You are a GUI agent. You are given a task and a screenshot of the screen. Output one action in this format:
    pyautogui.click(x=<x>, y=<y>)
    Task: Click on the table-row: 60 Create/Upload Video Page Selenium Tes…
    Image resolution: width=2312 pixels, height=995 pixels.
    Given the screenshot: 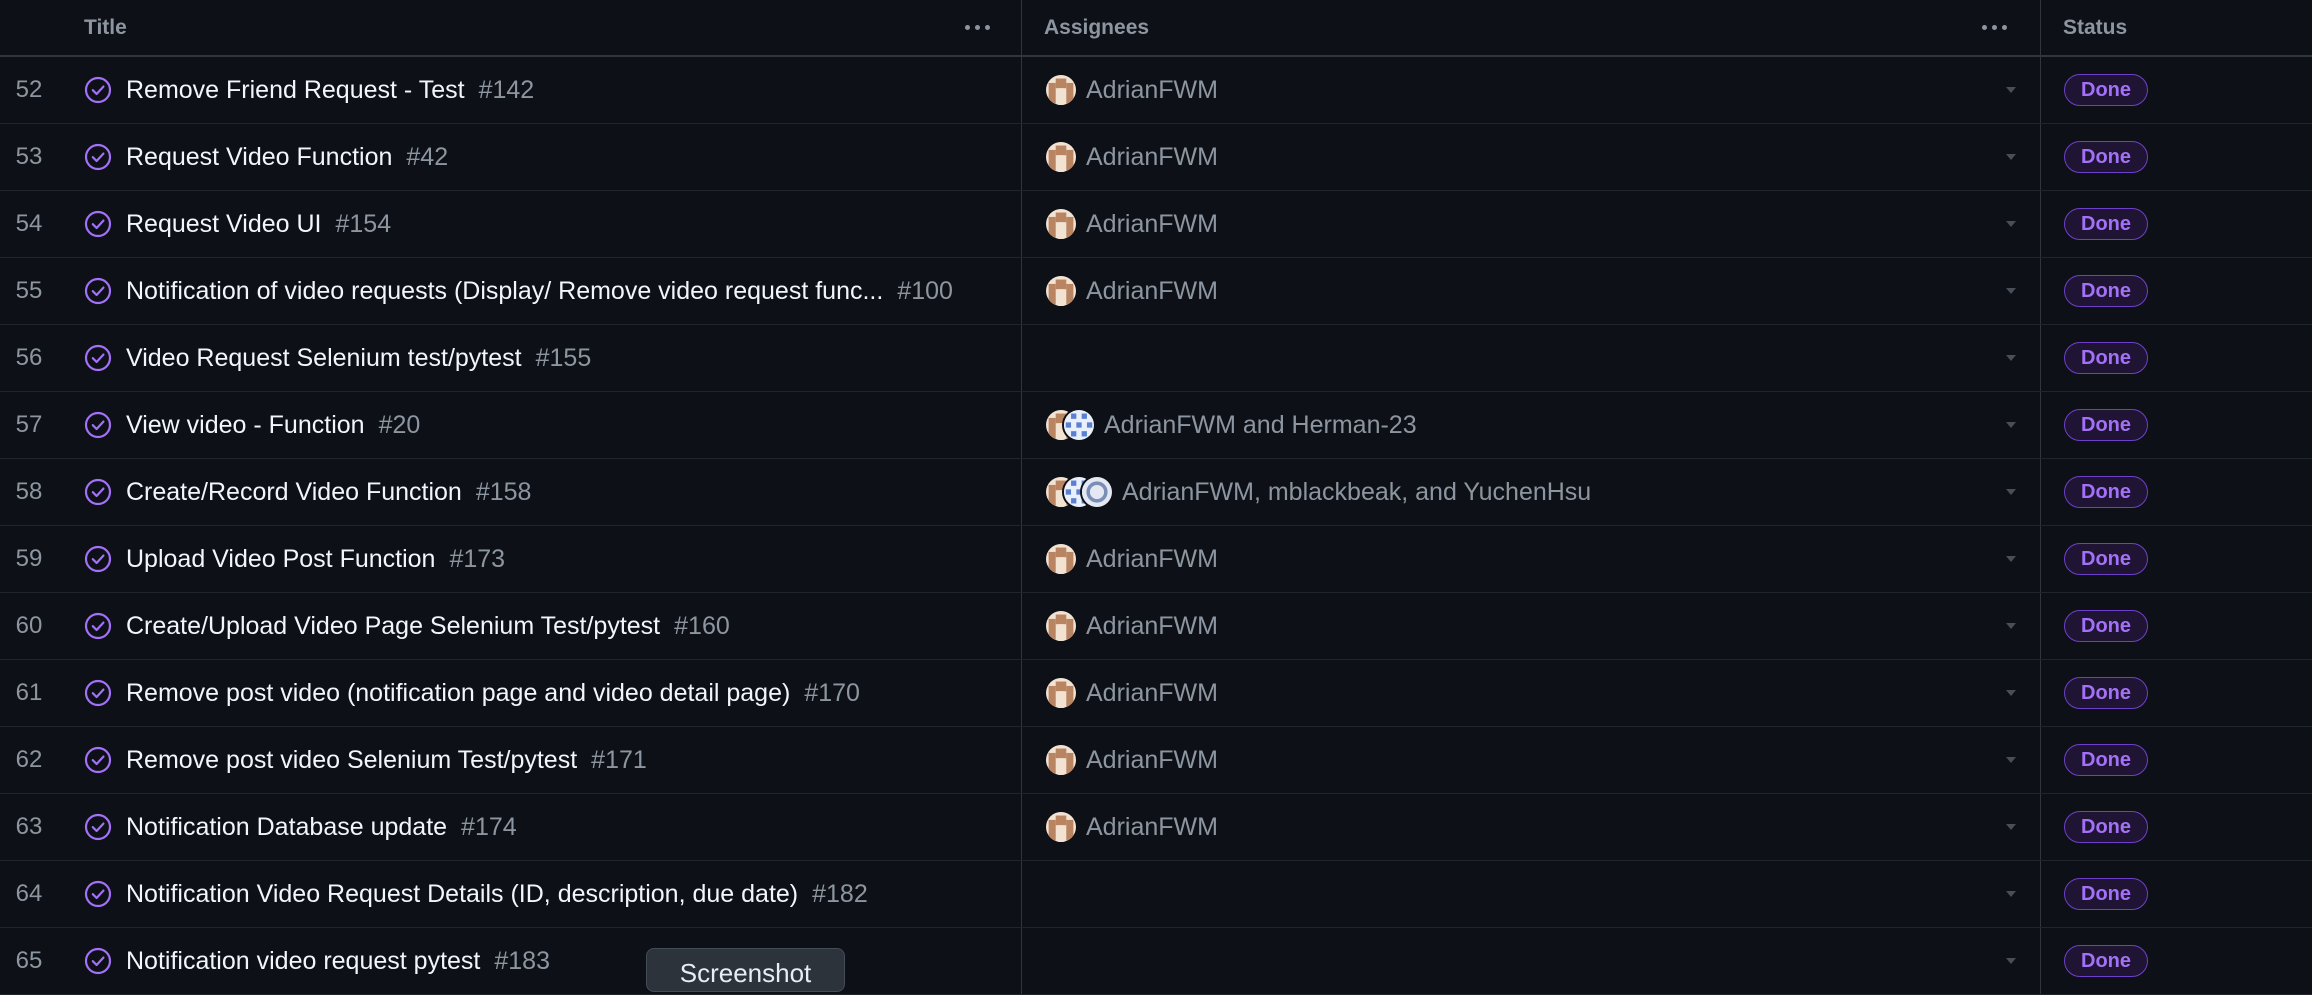 What is the action you would take?
    pyautogui.click(x=1156, y=626)
    